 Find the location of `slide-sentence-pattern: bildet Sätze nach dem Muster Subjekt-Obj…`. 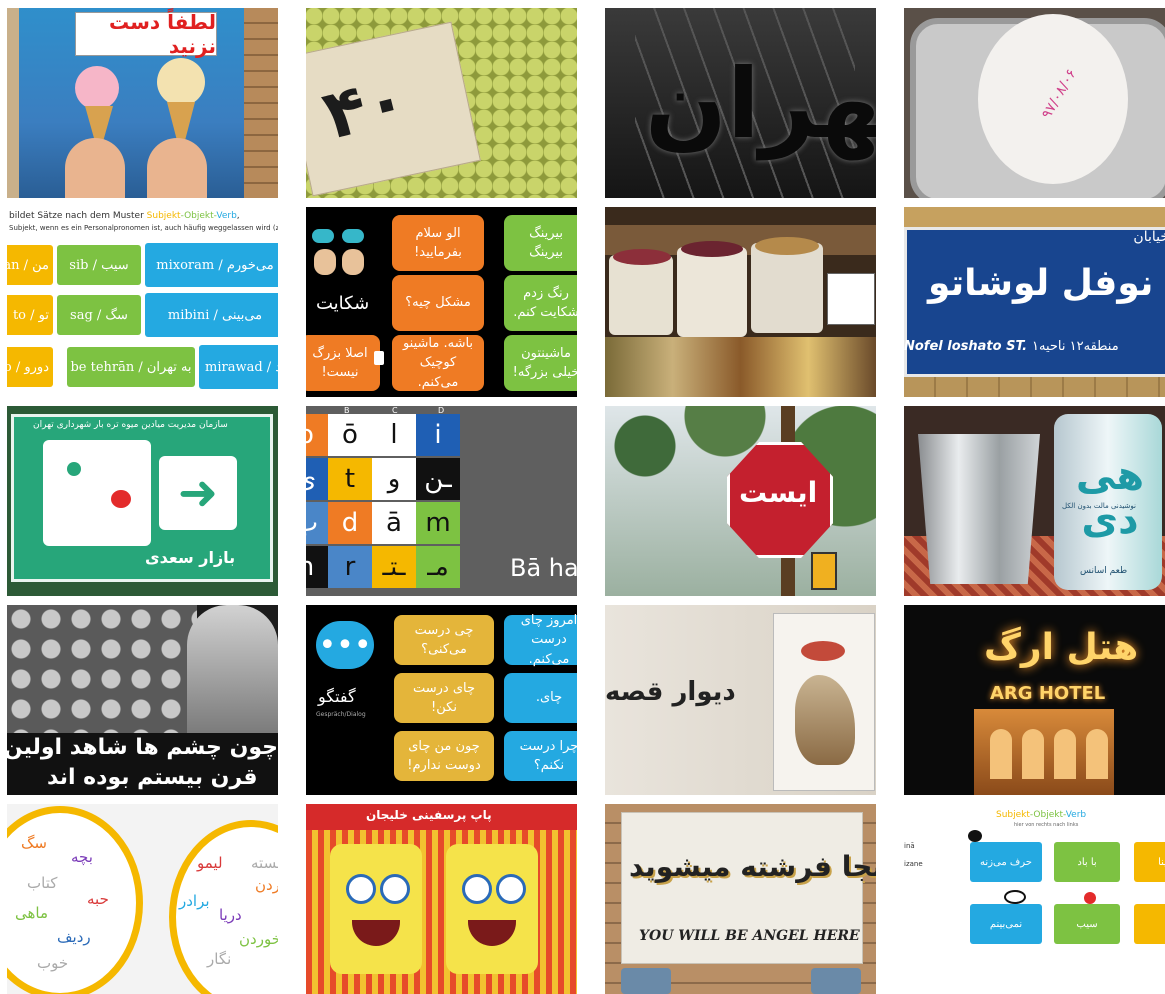

slide-sentence-pattern: bildet Sätze nach dem Muster Subjekt-Obj… is located at coordinates (142, 302).